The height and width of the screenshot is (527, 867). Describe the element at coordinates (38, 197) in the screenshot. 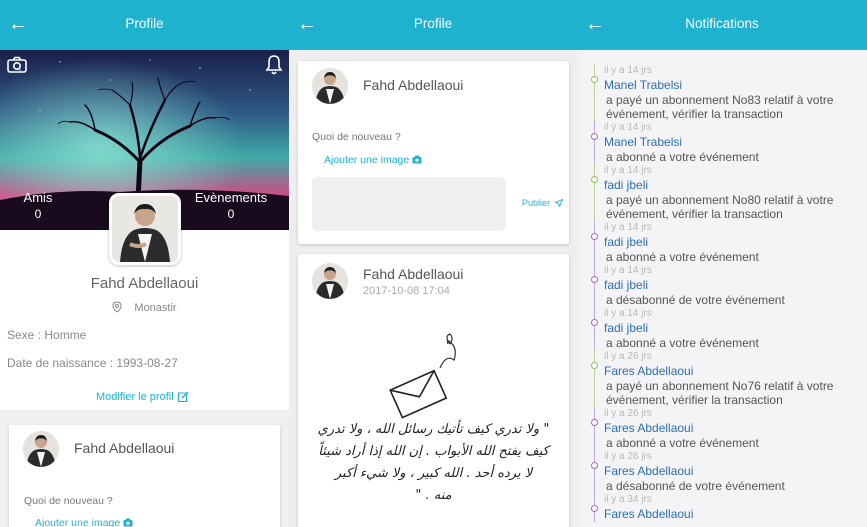

I see `friends-label: Amis` at that location.